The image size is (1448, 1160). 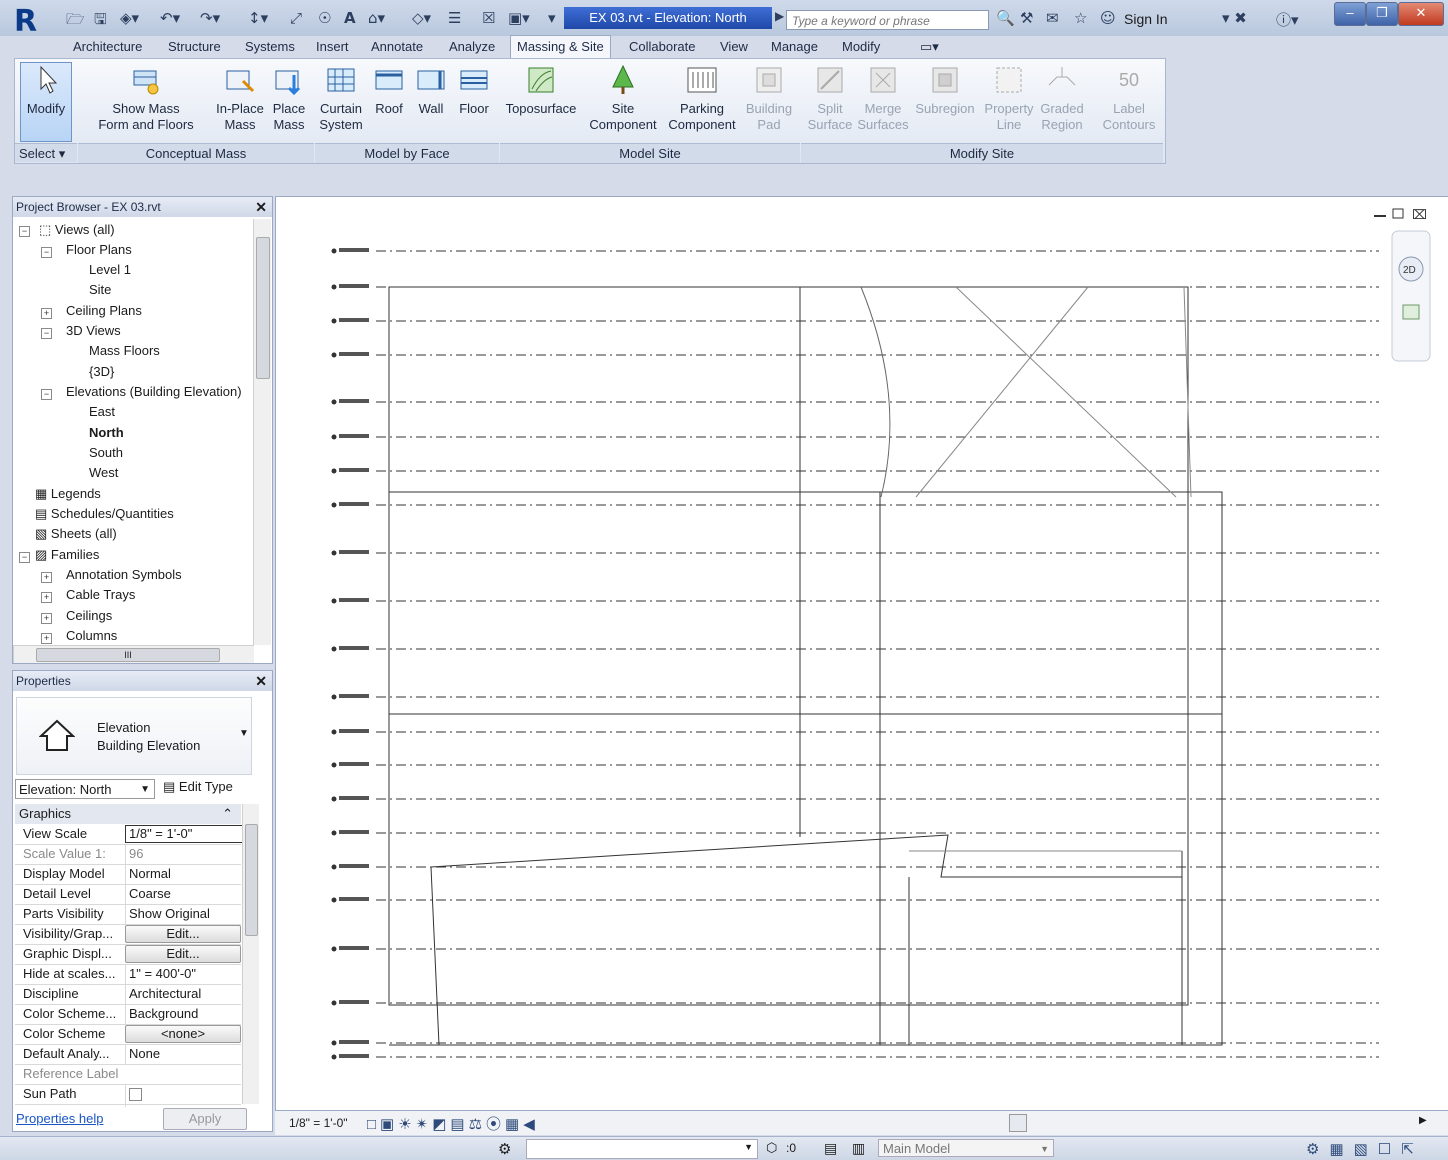 I want to click on tree-annotation-symbols: Annotation Symbols, so click(x=124, y=574).